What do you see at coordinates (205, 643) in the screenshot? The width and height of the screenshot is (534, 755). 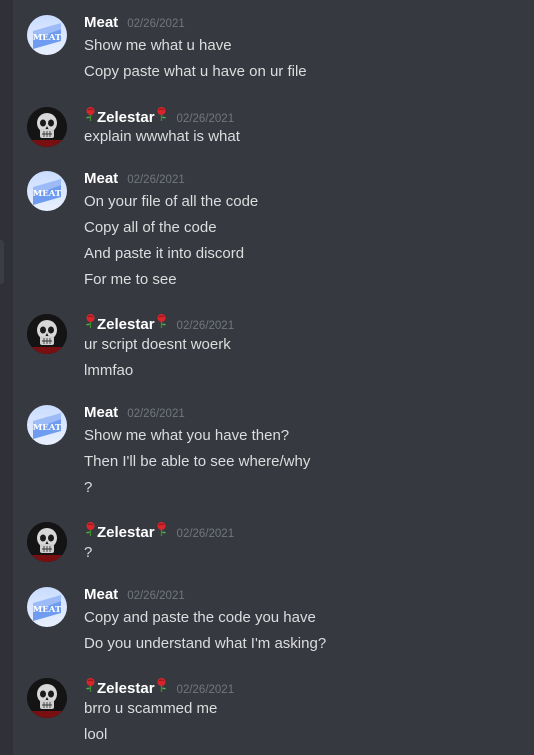 I see `message-text: Do you understand what I'm asking?` at bounding box center [205, 643].